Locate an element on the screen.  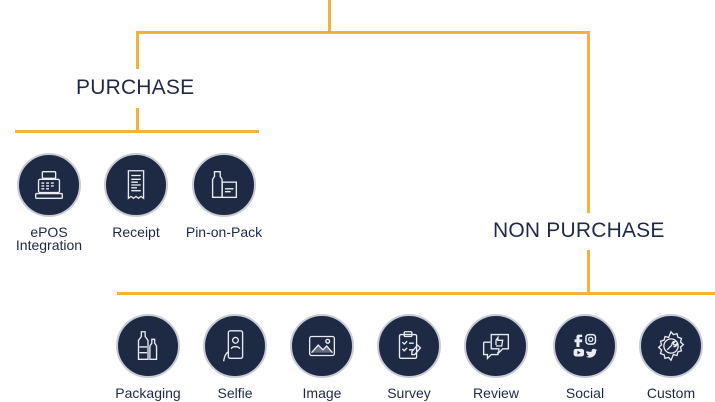
purchase-item-receipt: Receipt is located at coordinates (136, 196).